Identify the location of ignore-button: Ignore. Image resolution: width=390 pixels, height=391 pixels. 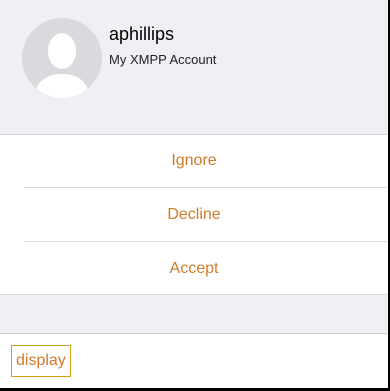
(194, 161).